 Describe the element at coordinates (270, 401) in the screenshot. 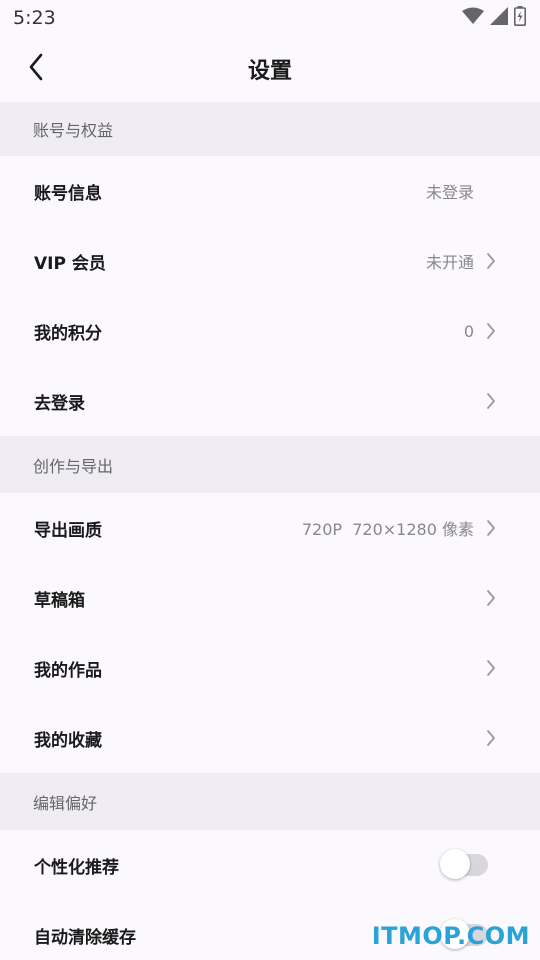

I see `row-login: 去登录` at that location.